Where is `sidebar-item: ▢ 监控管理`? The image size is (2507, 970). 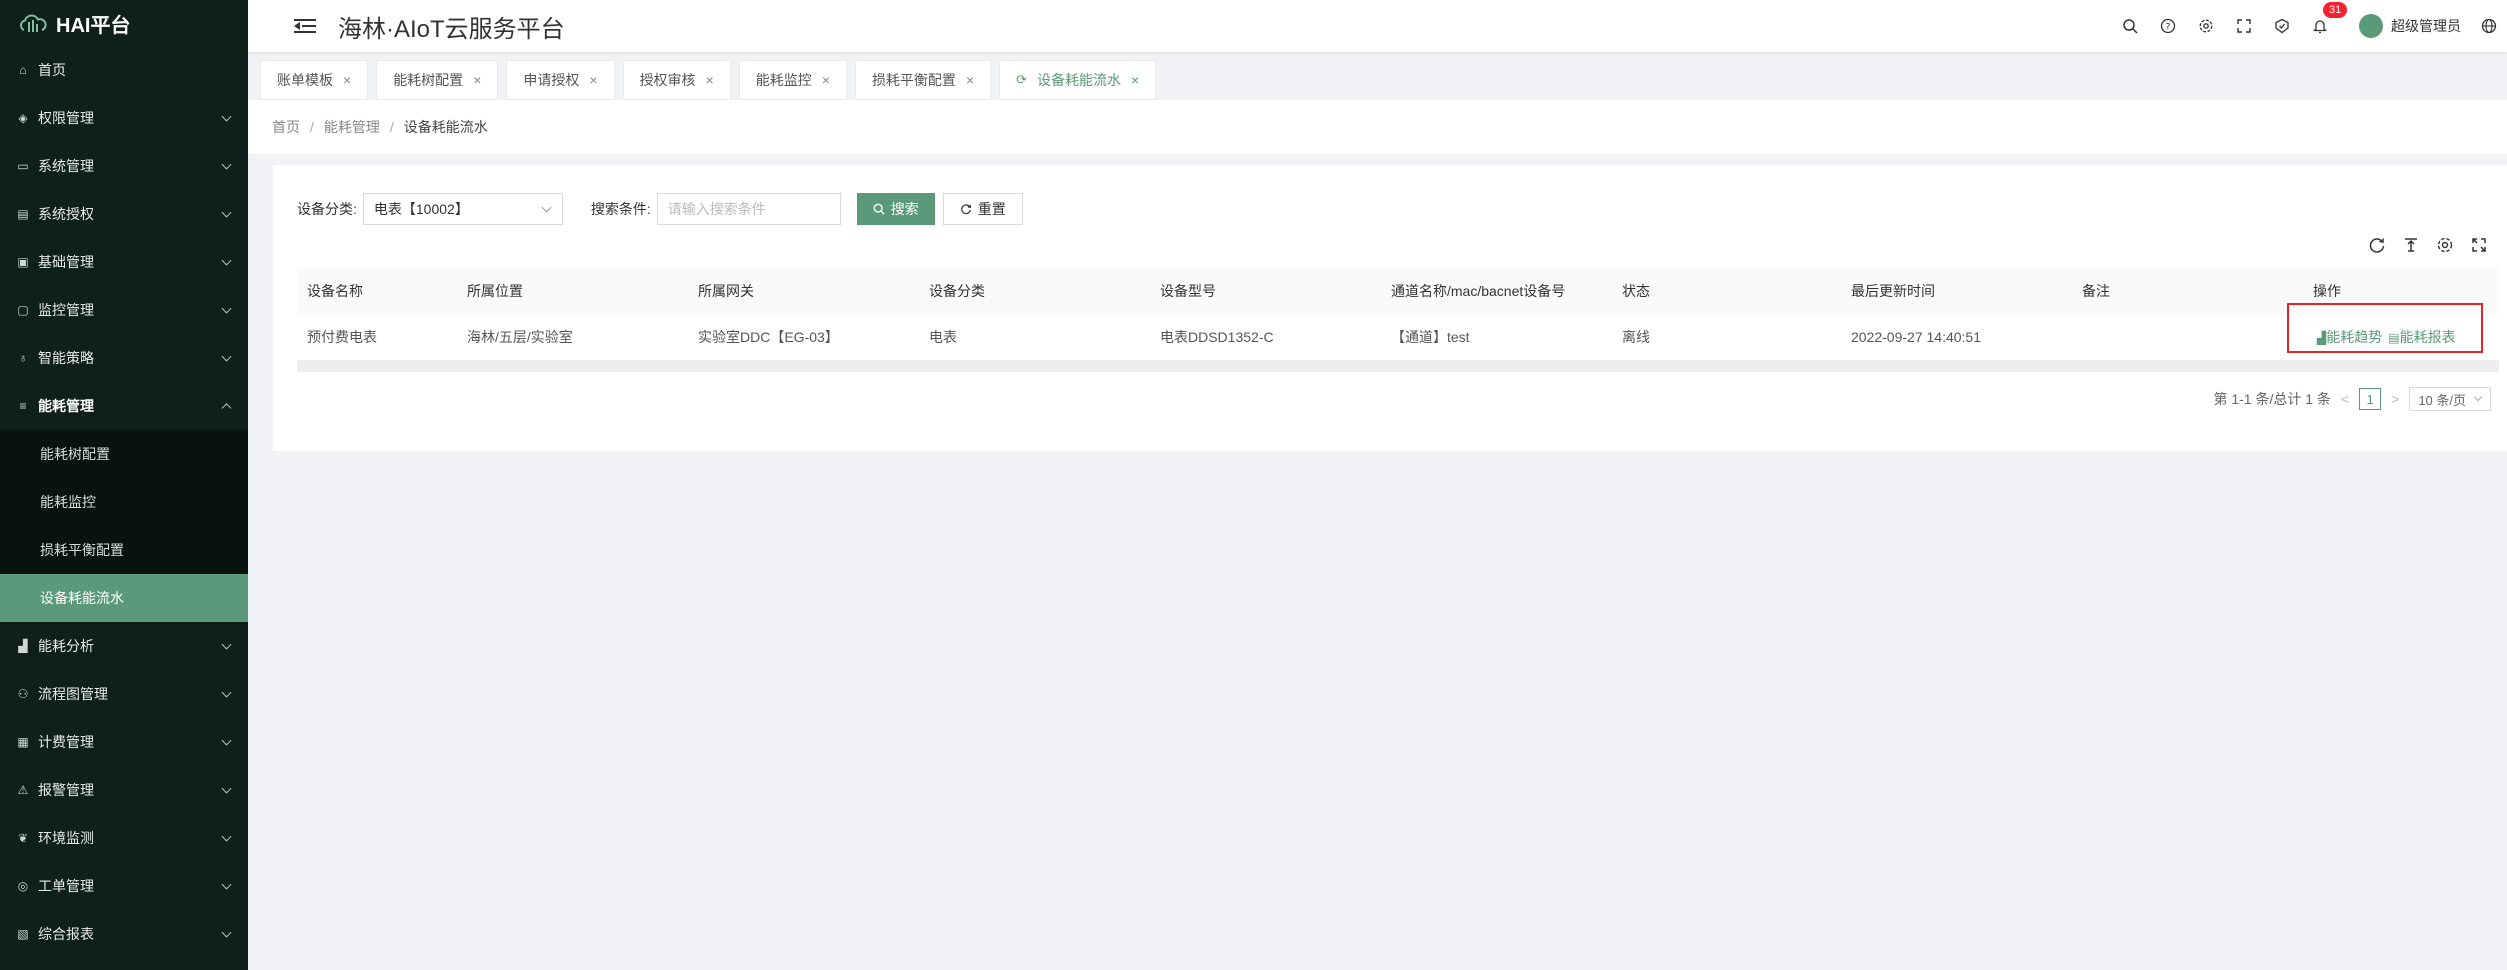 sidebar-item: ▢ 监控管理 is located at coordinates (124, 310).